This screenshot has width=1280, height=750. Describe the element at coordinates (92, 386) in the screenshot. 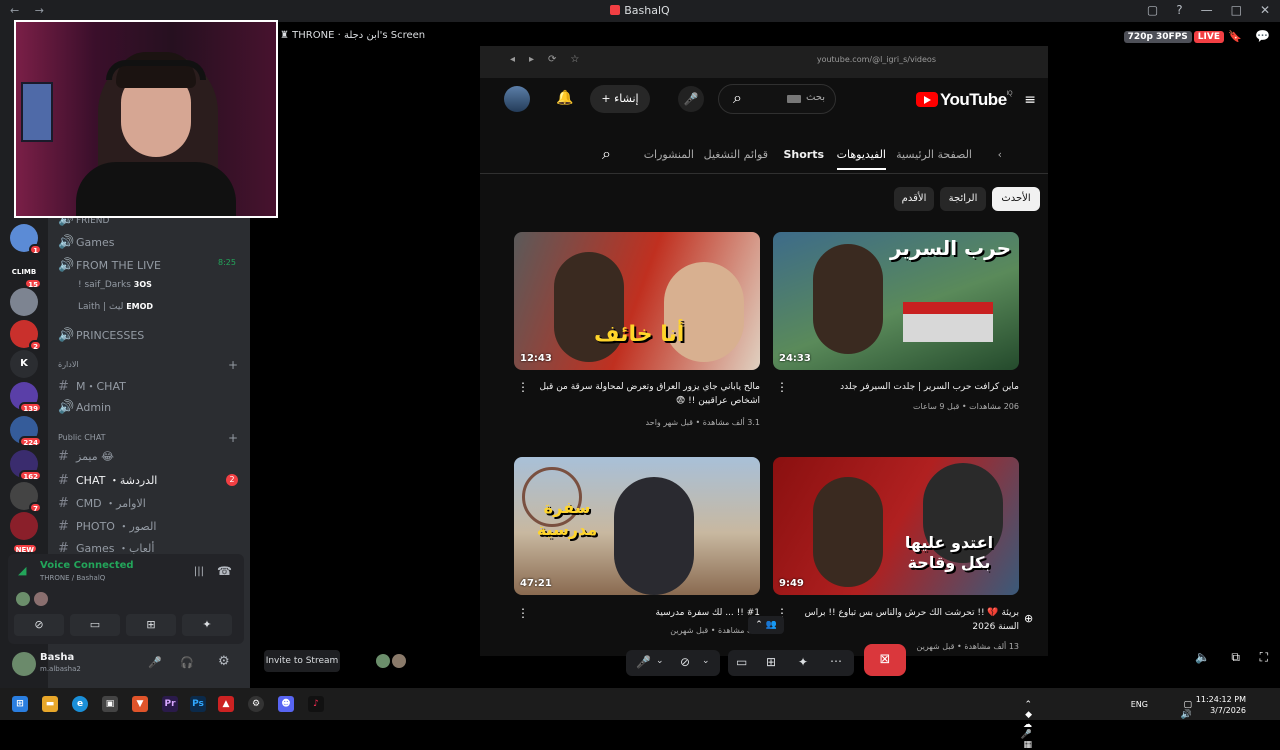

I see `channel-m-chat: # M・CHAT` at that location.